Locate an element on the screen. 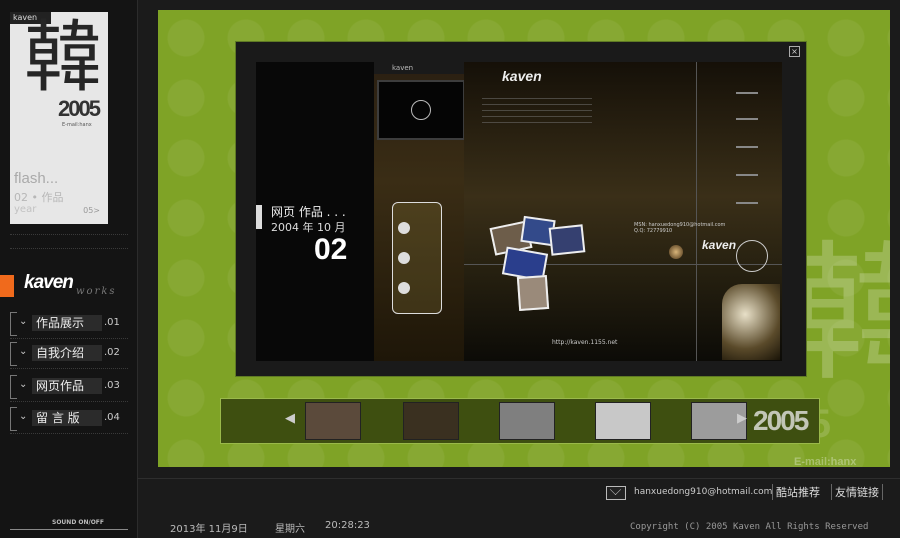 This screenshot has height=538, width=900. nav-item-works: ⌄ 作品展示 .01 is located at coordinates (68, 324).